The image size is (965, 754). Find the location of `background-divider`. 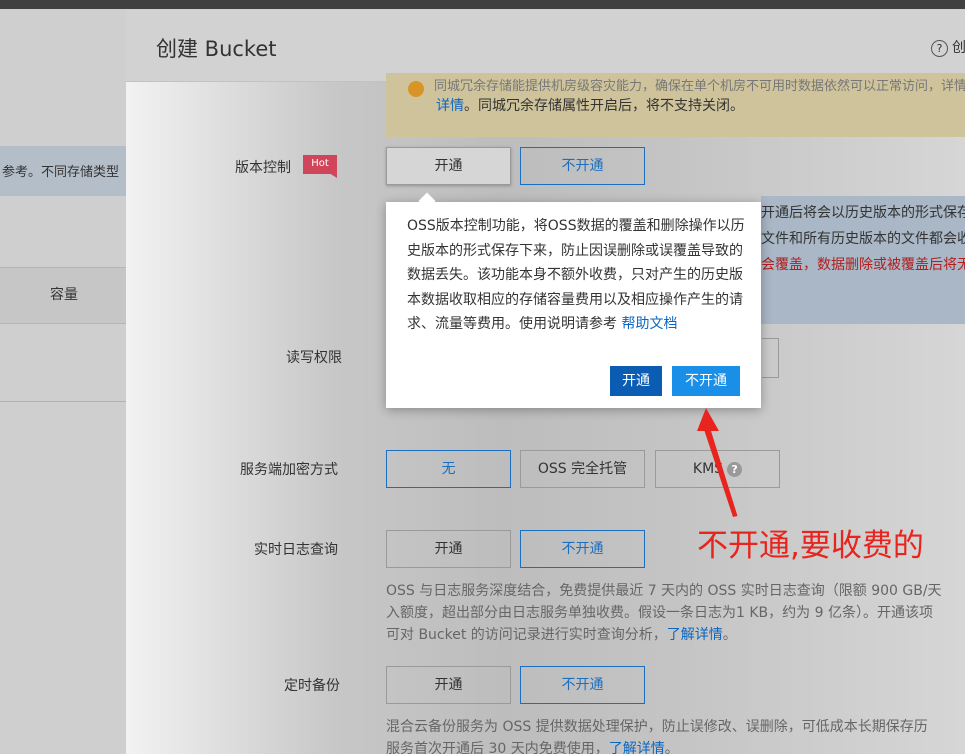

background-divider is located at coordinates (63, 401).